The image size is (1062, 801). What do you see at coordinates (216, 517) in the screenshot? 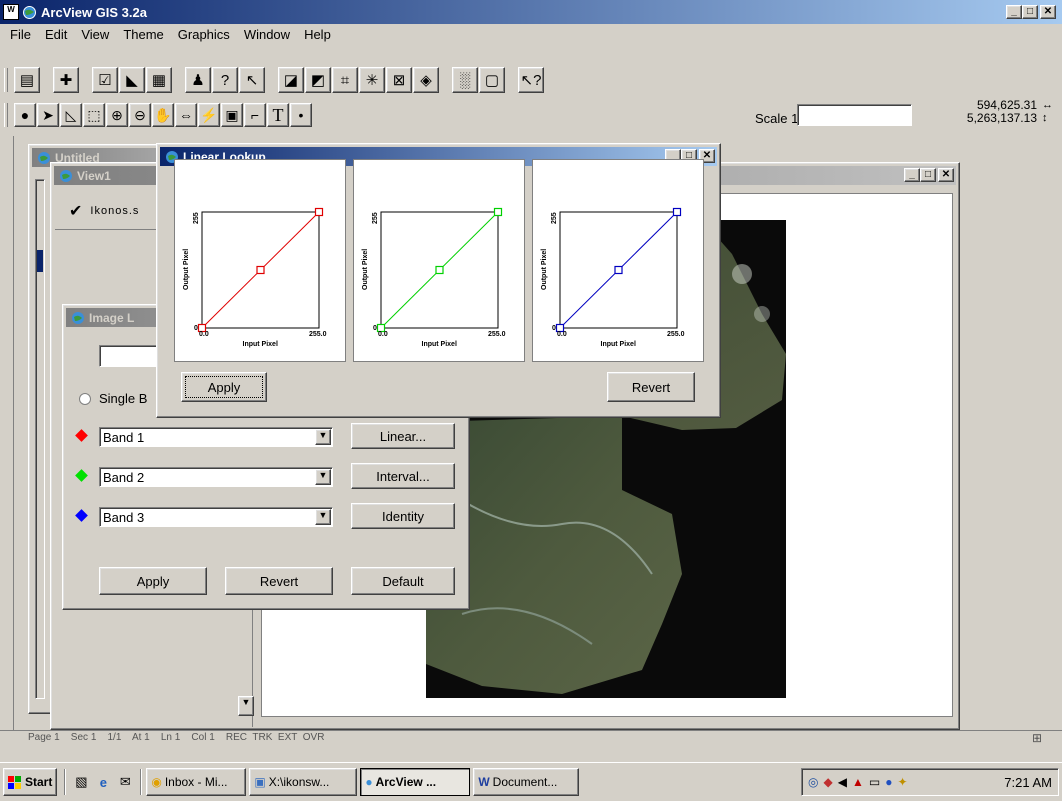
I see `band-select: Band 3 ▼` at bounding box center [216, 517].